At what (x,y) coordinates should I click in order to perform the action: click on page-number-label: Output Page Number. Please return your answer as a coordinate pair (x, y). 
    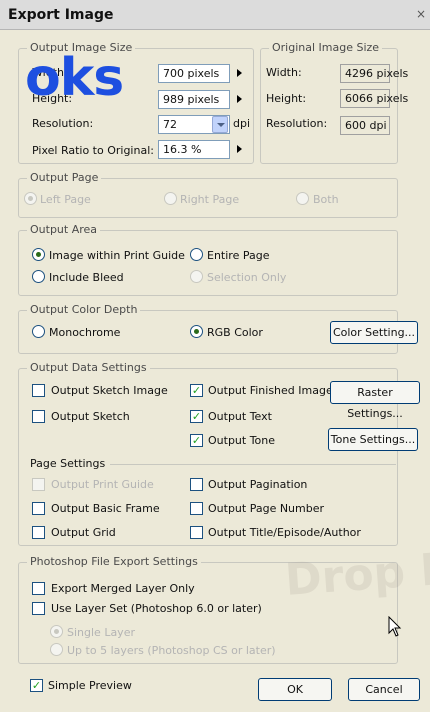
    Looking at the image, I should click on (266, 508).